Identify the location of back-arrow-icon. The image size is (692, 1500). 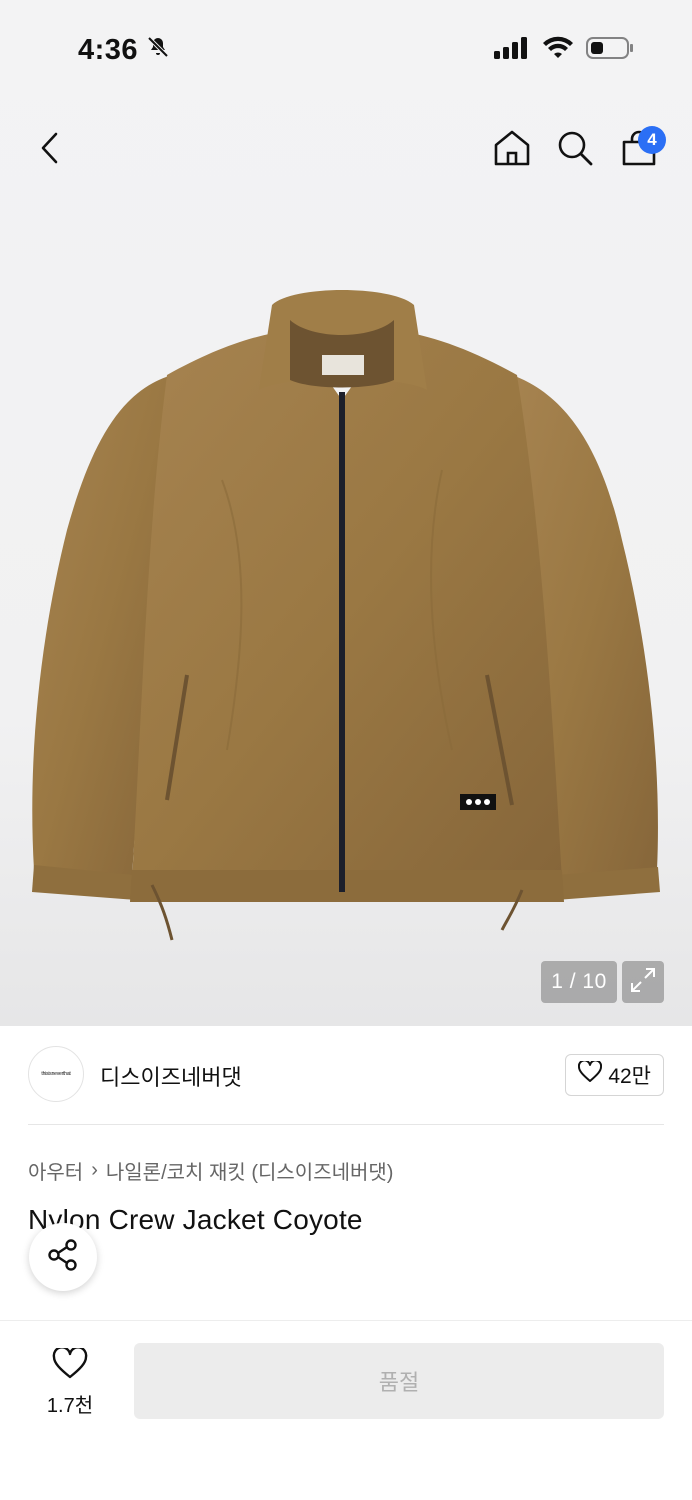
(50, 150).